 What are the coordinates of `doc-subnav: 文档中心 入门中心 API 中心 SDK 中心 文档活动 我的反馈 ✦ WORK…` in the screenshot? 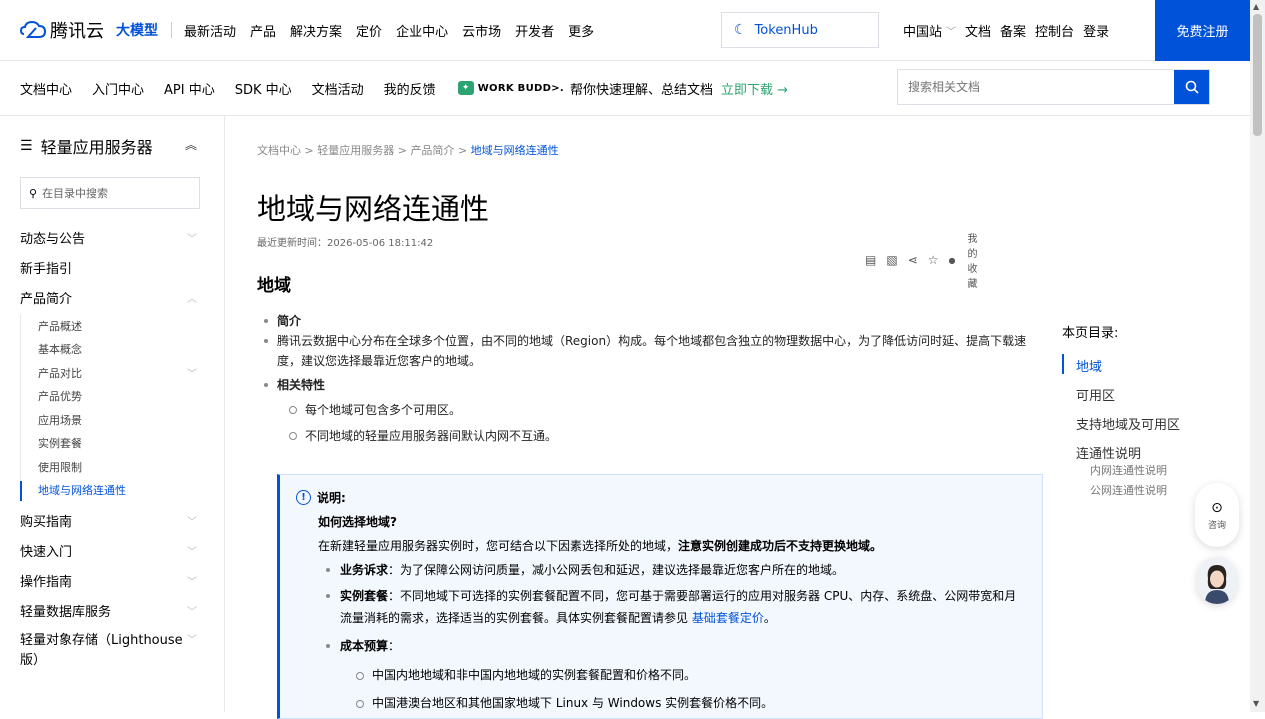 It's located at (625, 88).